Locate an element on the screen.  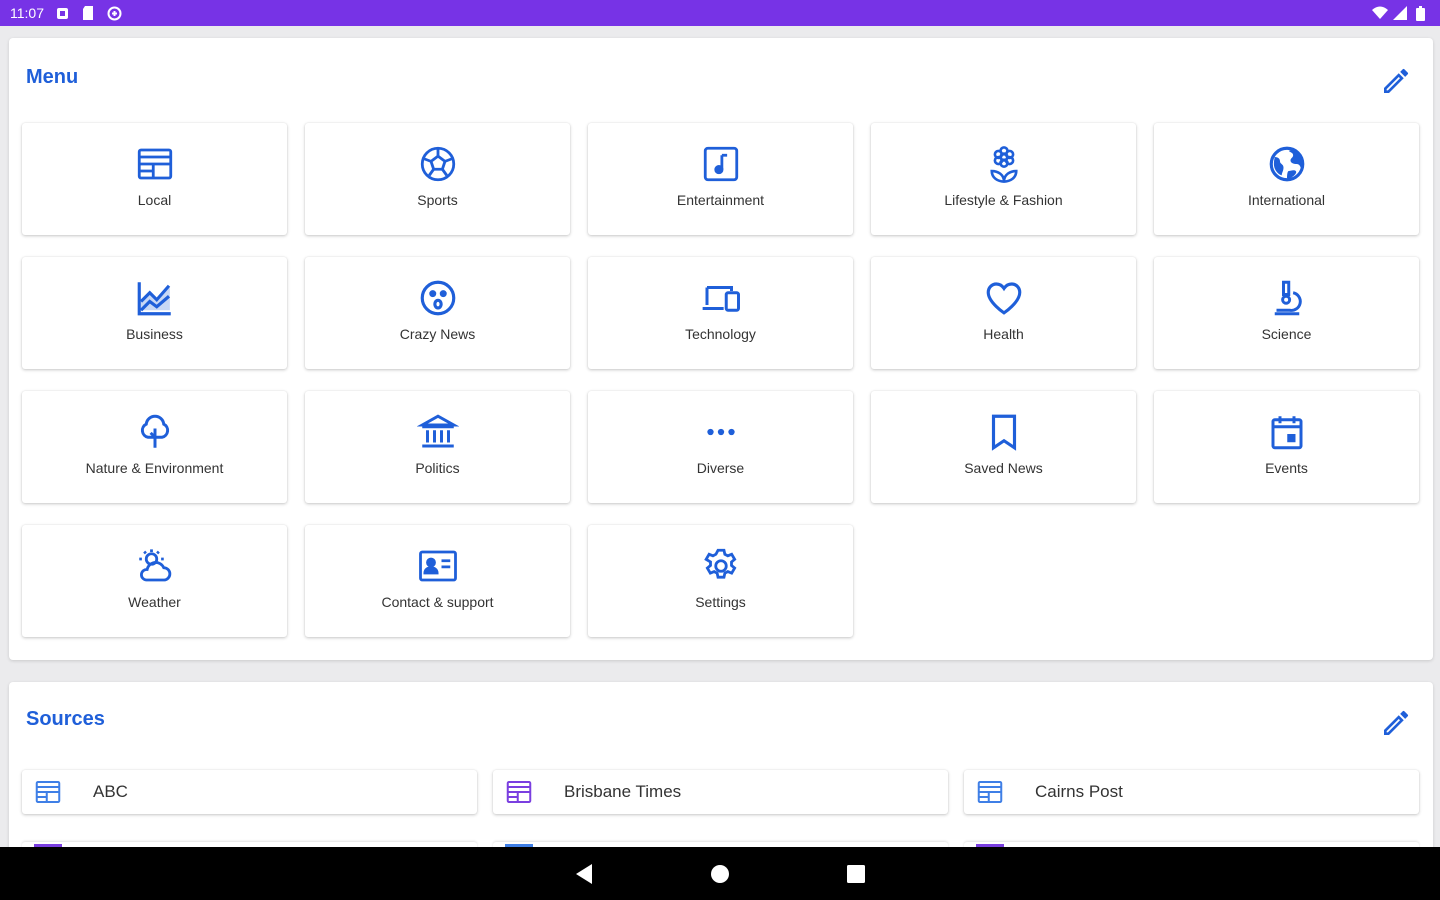
chart-icon is located at coordinates (155, 298).